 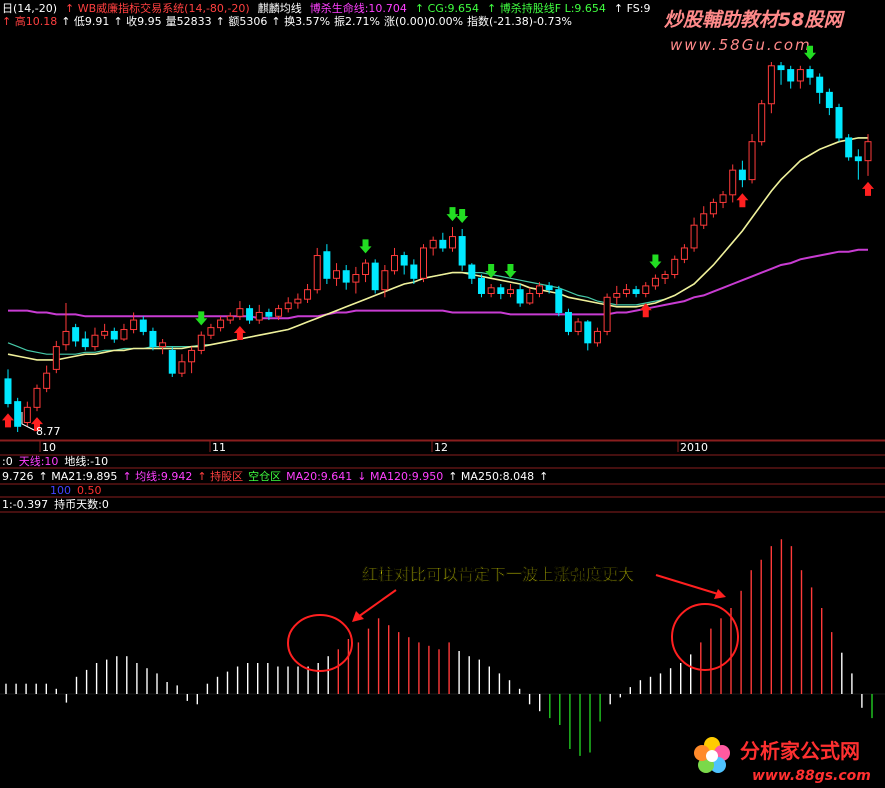 I want to click on indicator1-item-2: 地线:-10, so click(x=86, y=461).